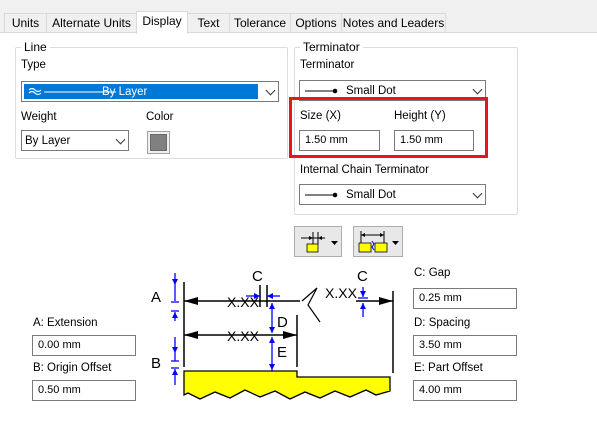 The width and height of the screenshot is (597, 444). I want to click on part-shape, so click(287, 385).